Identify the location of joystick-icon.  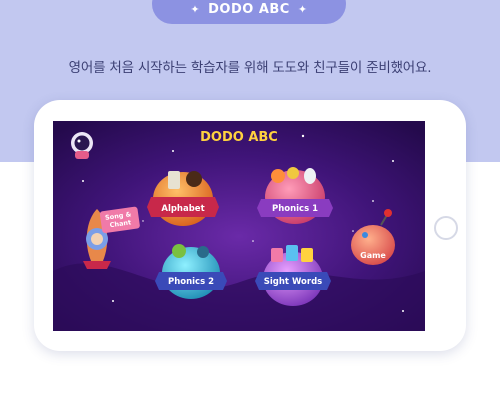
(388, 213).